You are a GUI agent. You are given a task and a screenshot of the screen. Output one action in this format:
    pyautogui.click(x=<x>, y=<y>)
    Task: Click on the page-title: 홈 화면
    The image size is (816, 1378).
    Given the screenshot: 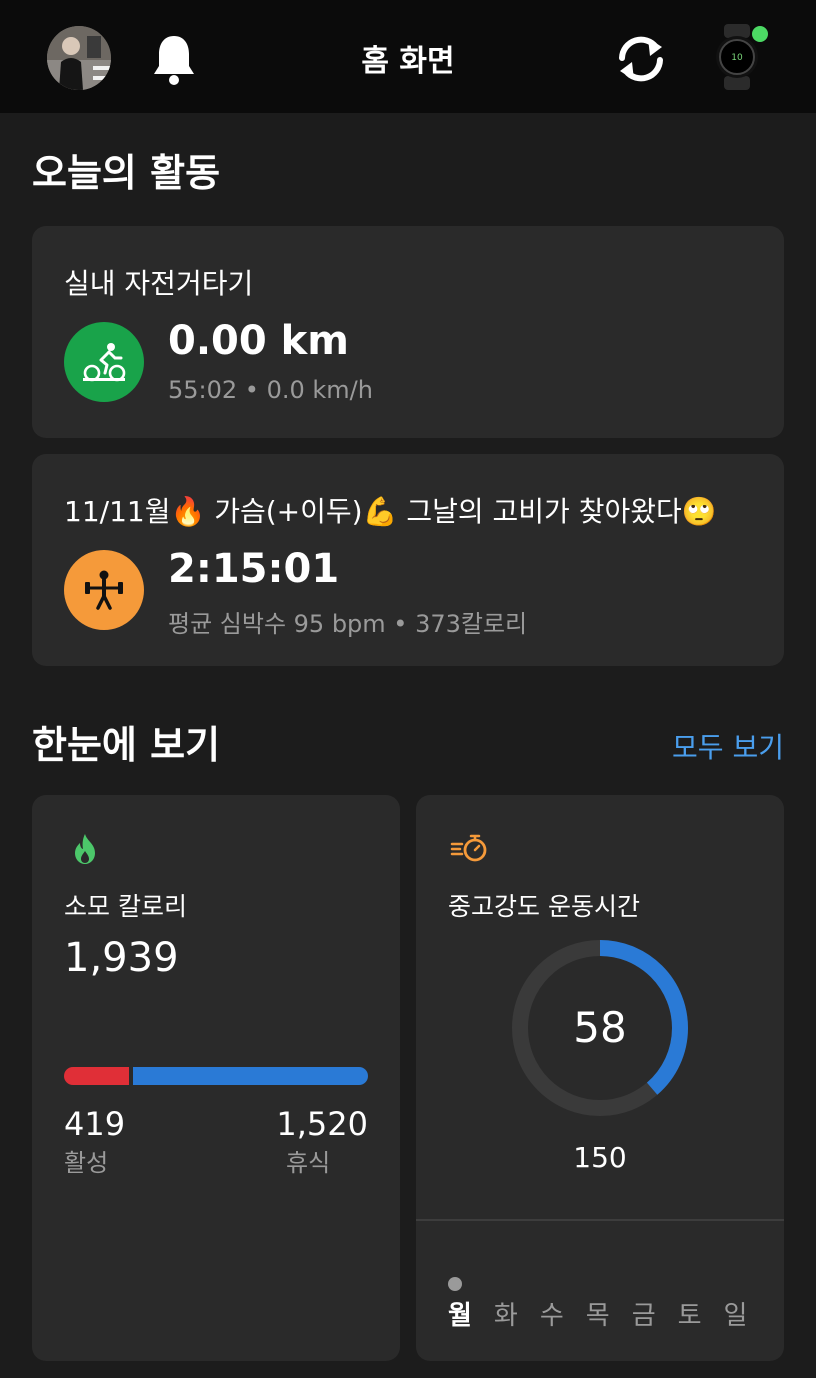 What is the action you would take?
    pyautogui.click(x=408, y=61)
    